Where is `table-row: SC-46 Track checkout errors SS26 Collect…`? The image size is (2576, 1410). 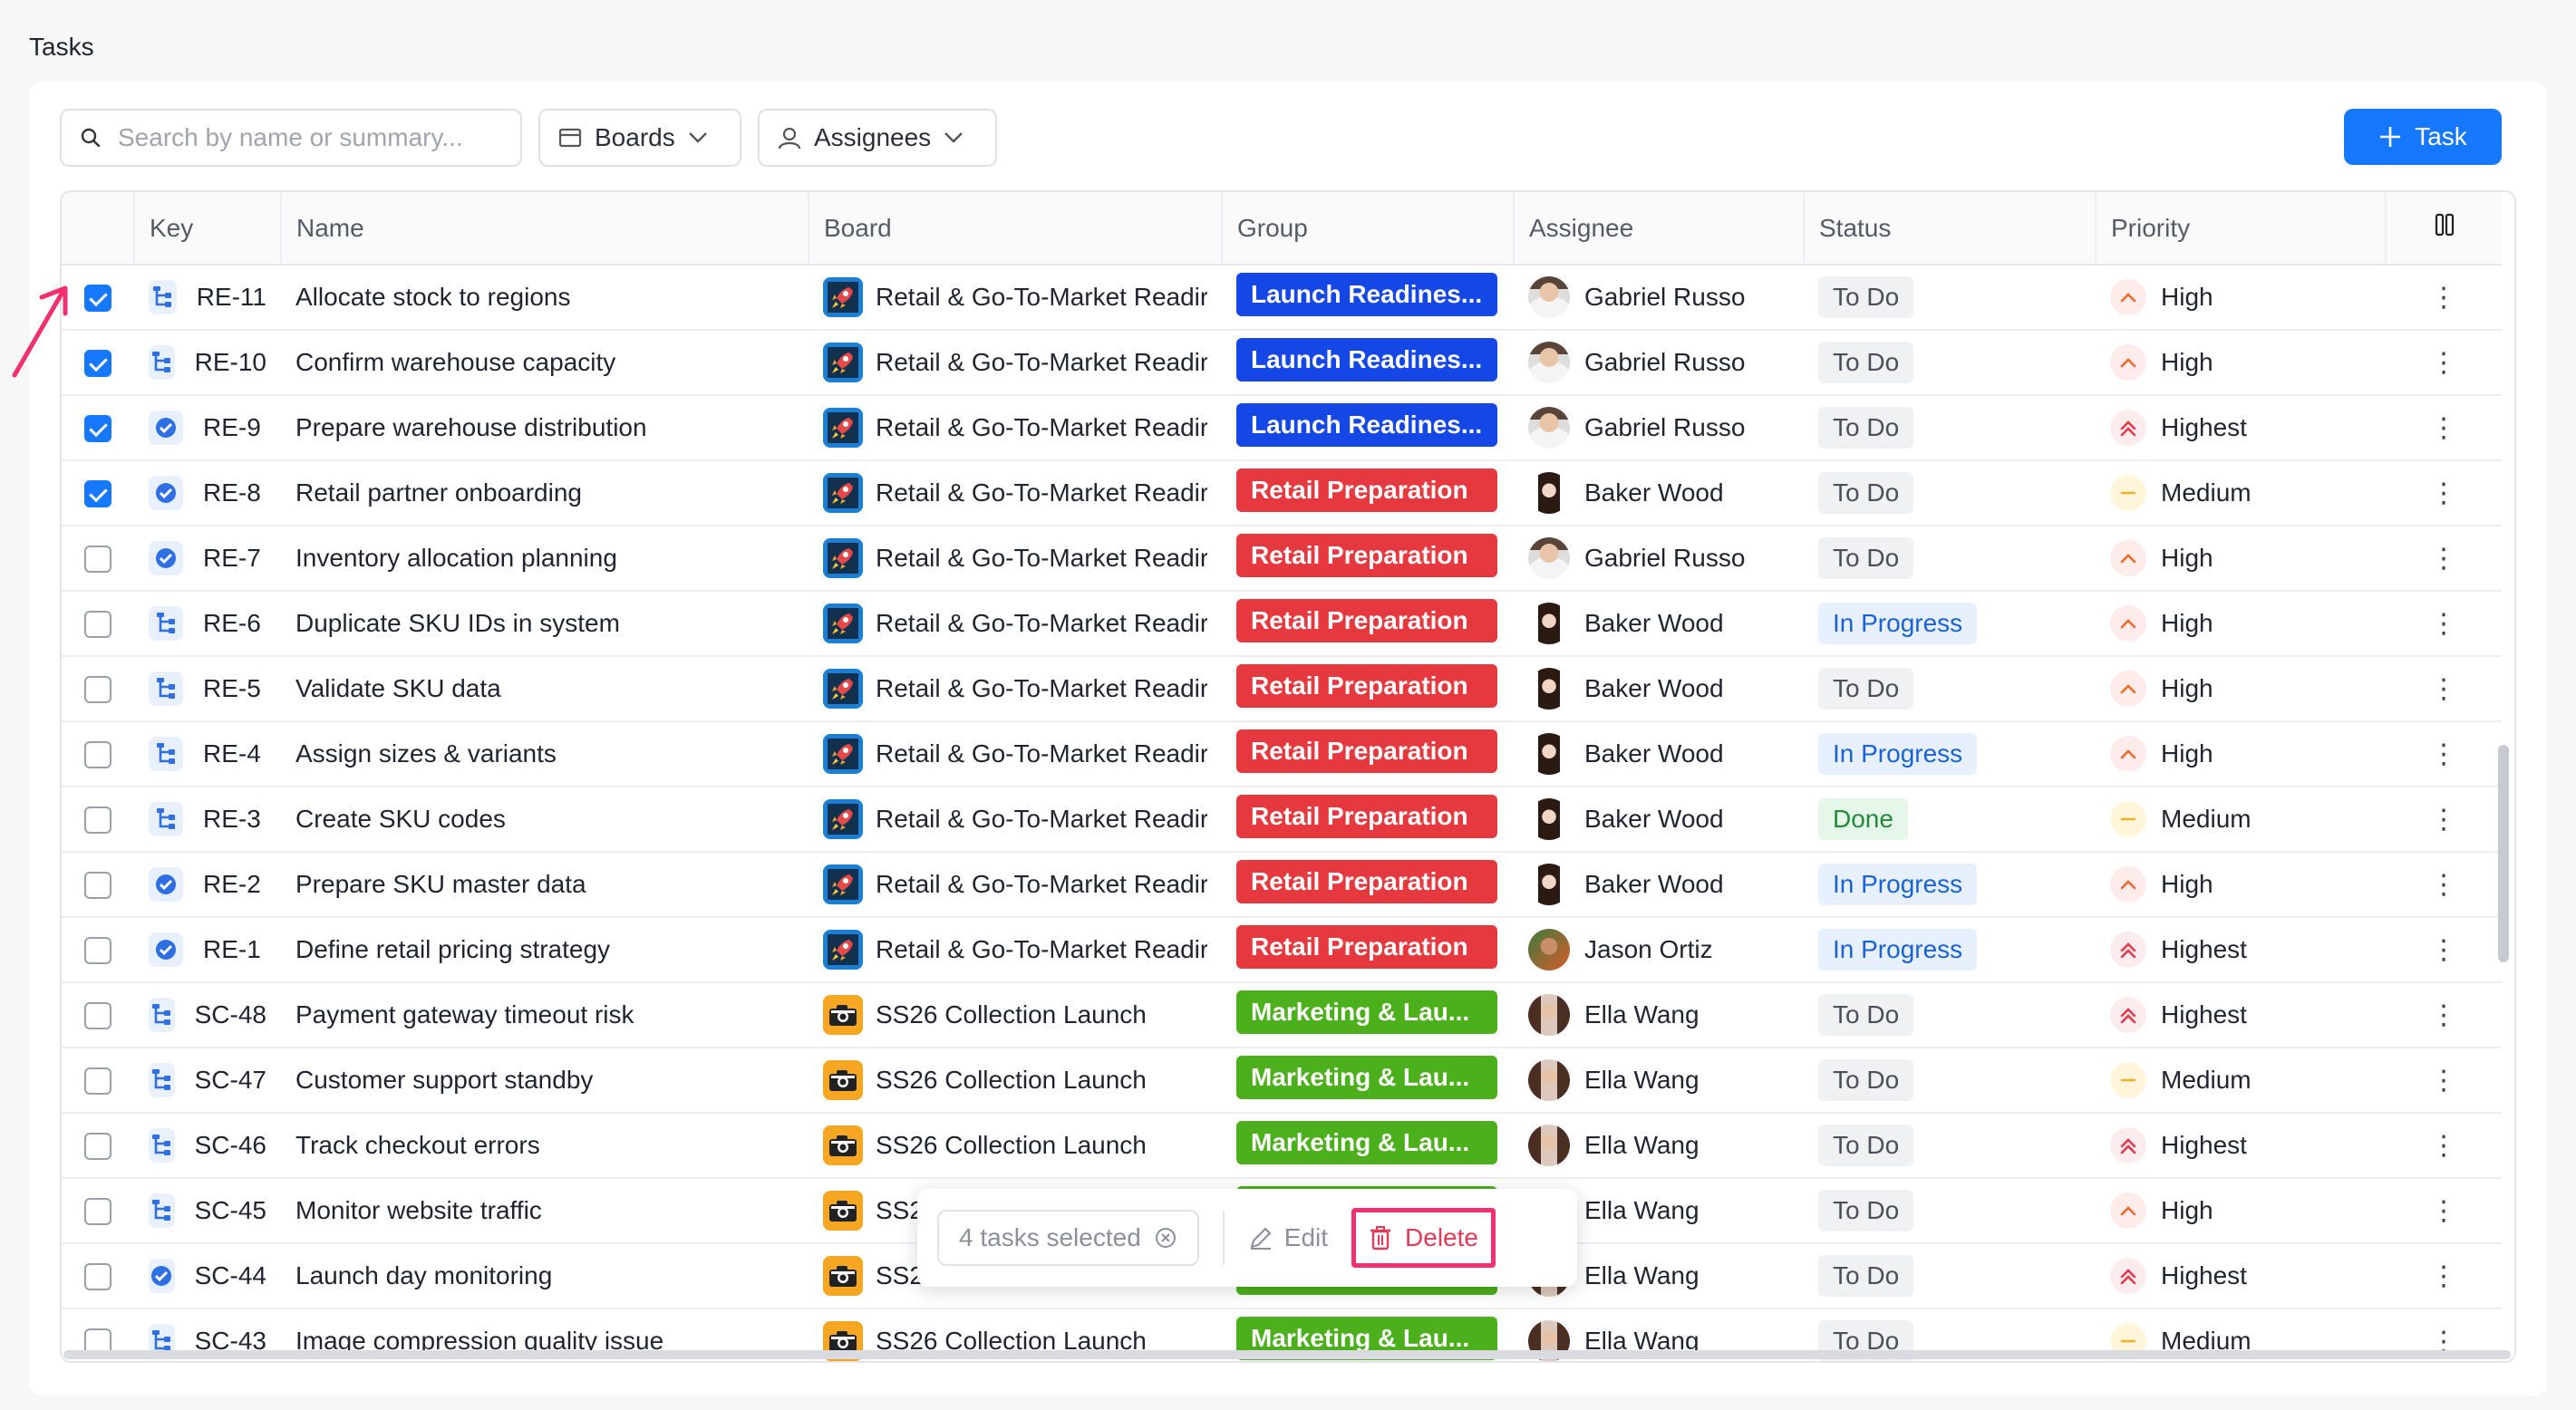 table-row: SC-46 Track checkout errors SS26 Collect… is located at coordinates (1282, 1146).